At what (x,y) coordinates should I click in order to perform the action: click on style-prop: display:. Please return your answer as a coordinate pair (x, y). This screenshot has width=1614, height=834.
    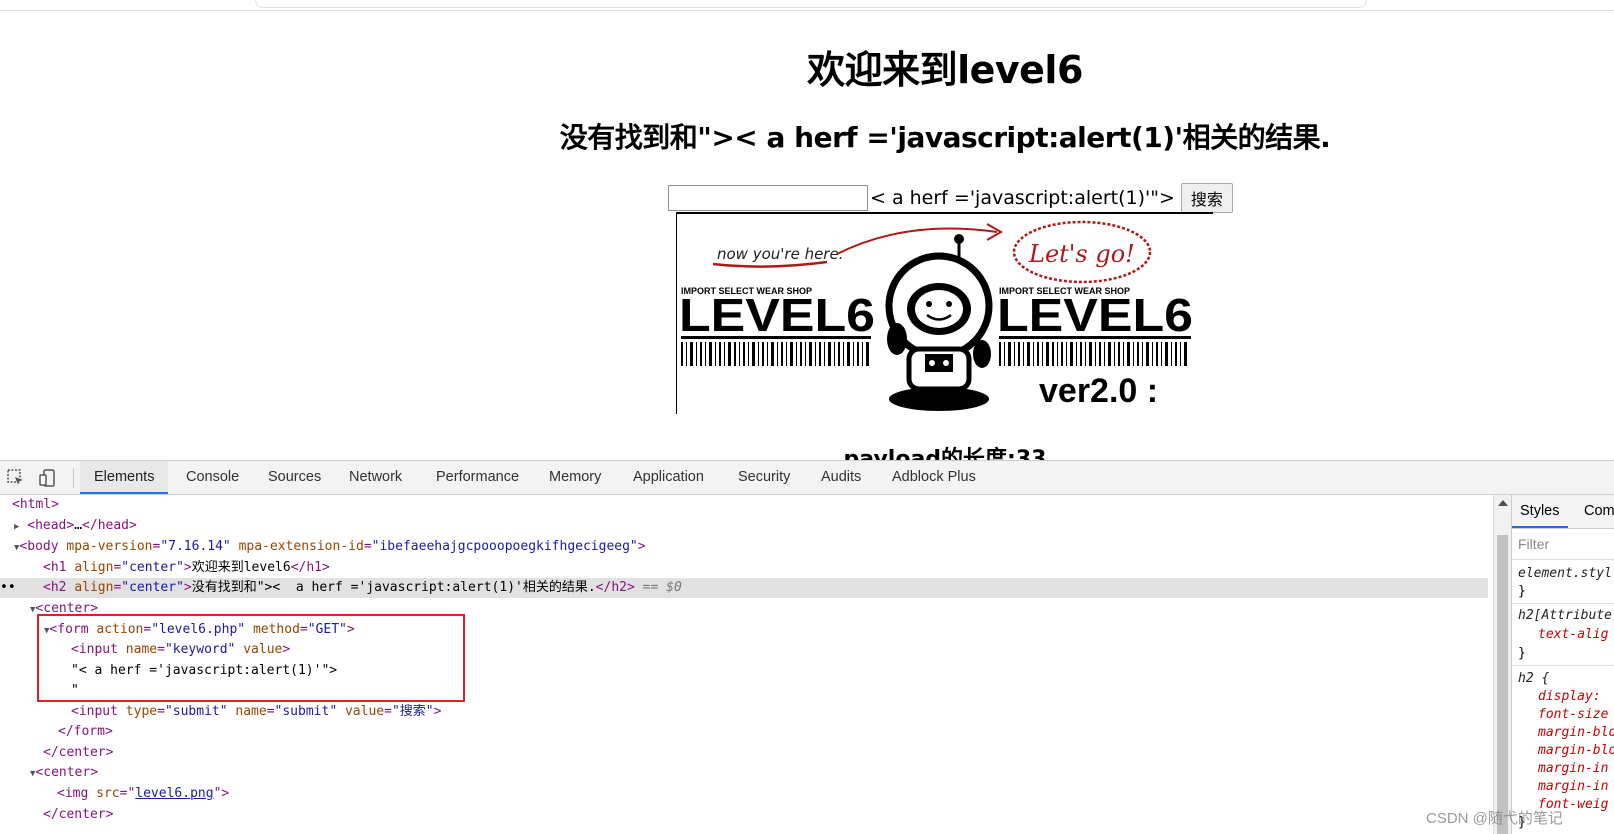
    Looking at the image, I should click on (1573, 696).